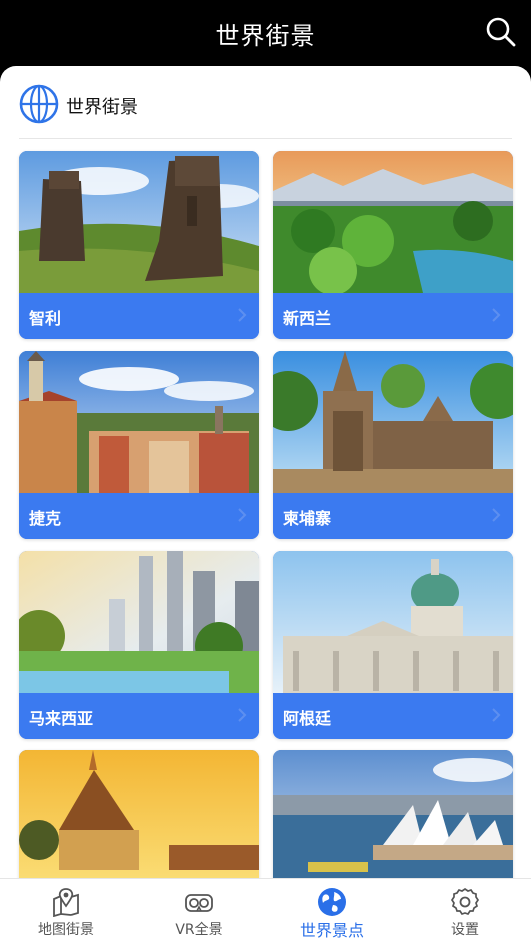 The image size is (531, 945). I want to click on destination-card-malaysia: 马来西亚, so click(139, 645).